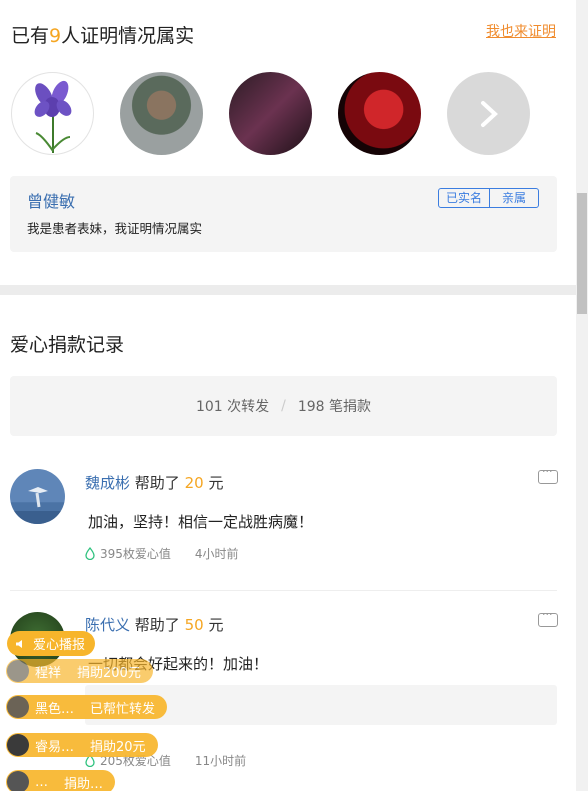 The width and height of the screenshot is (588, 791). Describe the element at coordinates (30, 36) in the screenshot. I see `proof-prefix: 已有` at that location.